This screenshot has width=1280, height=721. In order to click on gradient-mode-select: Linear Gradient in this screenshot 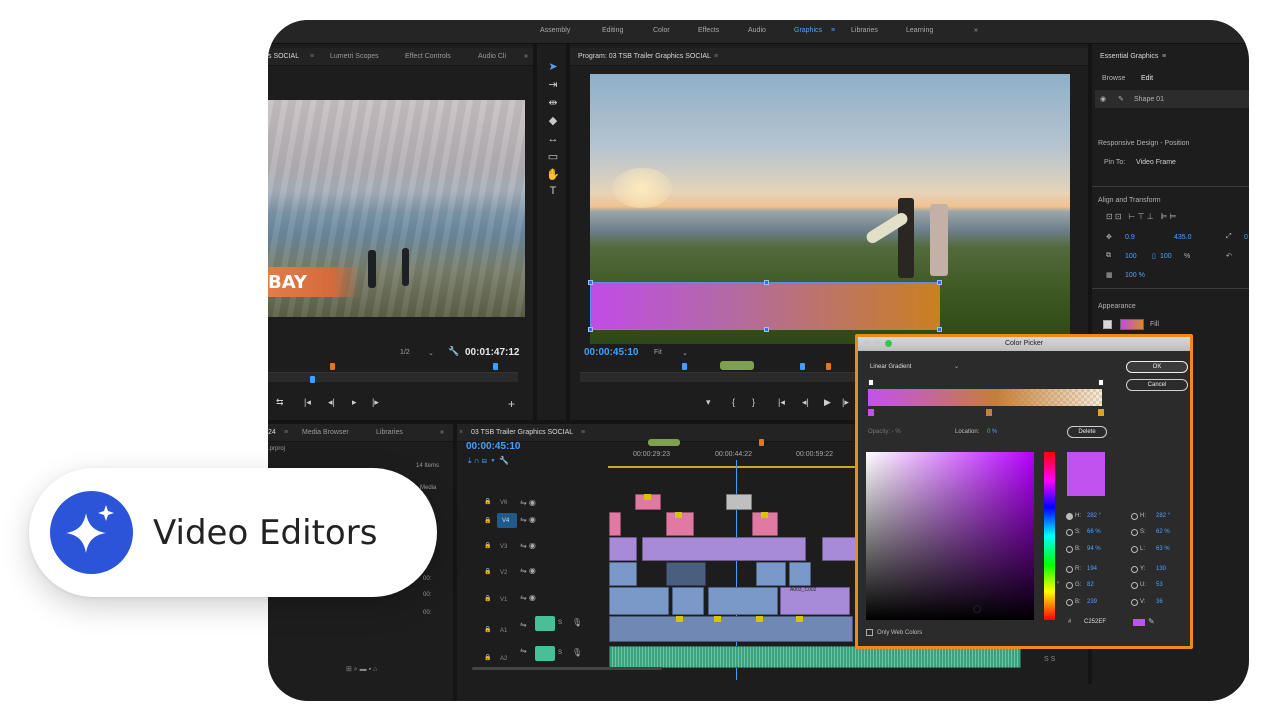, I will do `click(890, 367)`.